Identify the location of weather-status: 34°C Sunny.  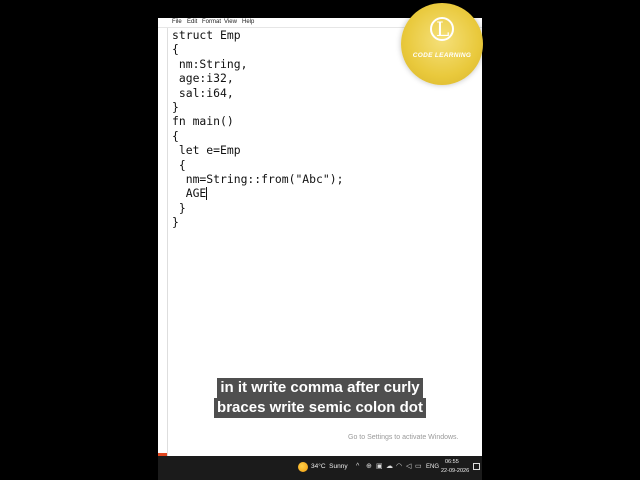
(329, 467).